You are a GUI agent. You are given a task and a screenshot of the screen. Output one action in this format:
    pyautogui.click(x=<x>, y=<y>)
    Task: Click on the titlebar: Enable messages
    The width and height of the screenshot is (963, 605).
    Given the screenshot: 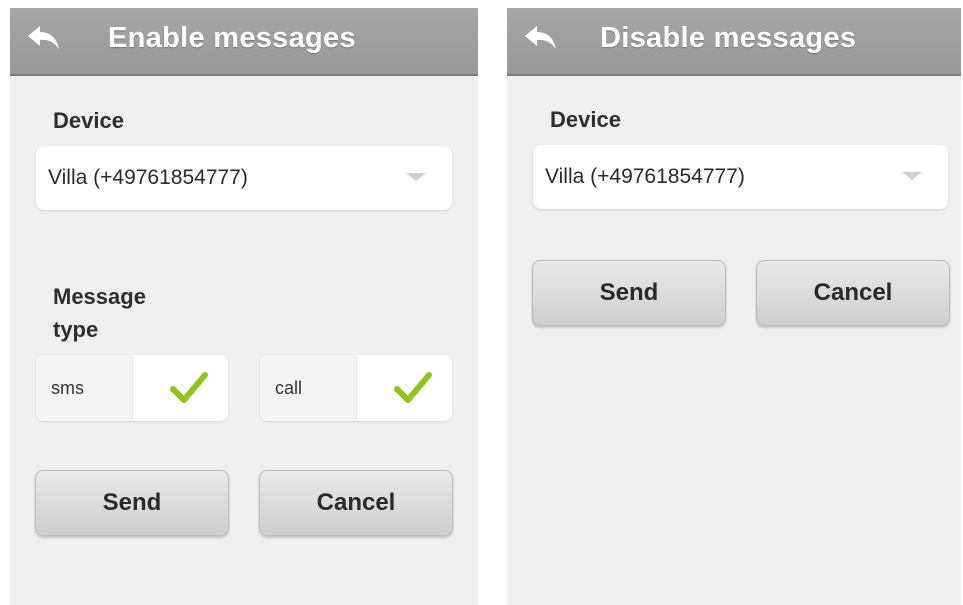 What is the action you would take?
    pyautogui.click(x=244, y=42)
    